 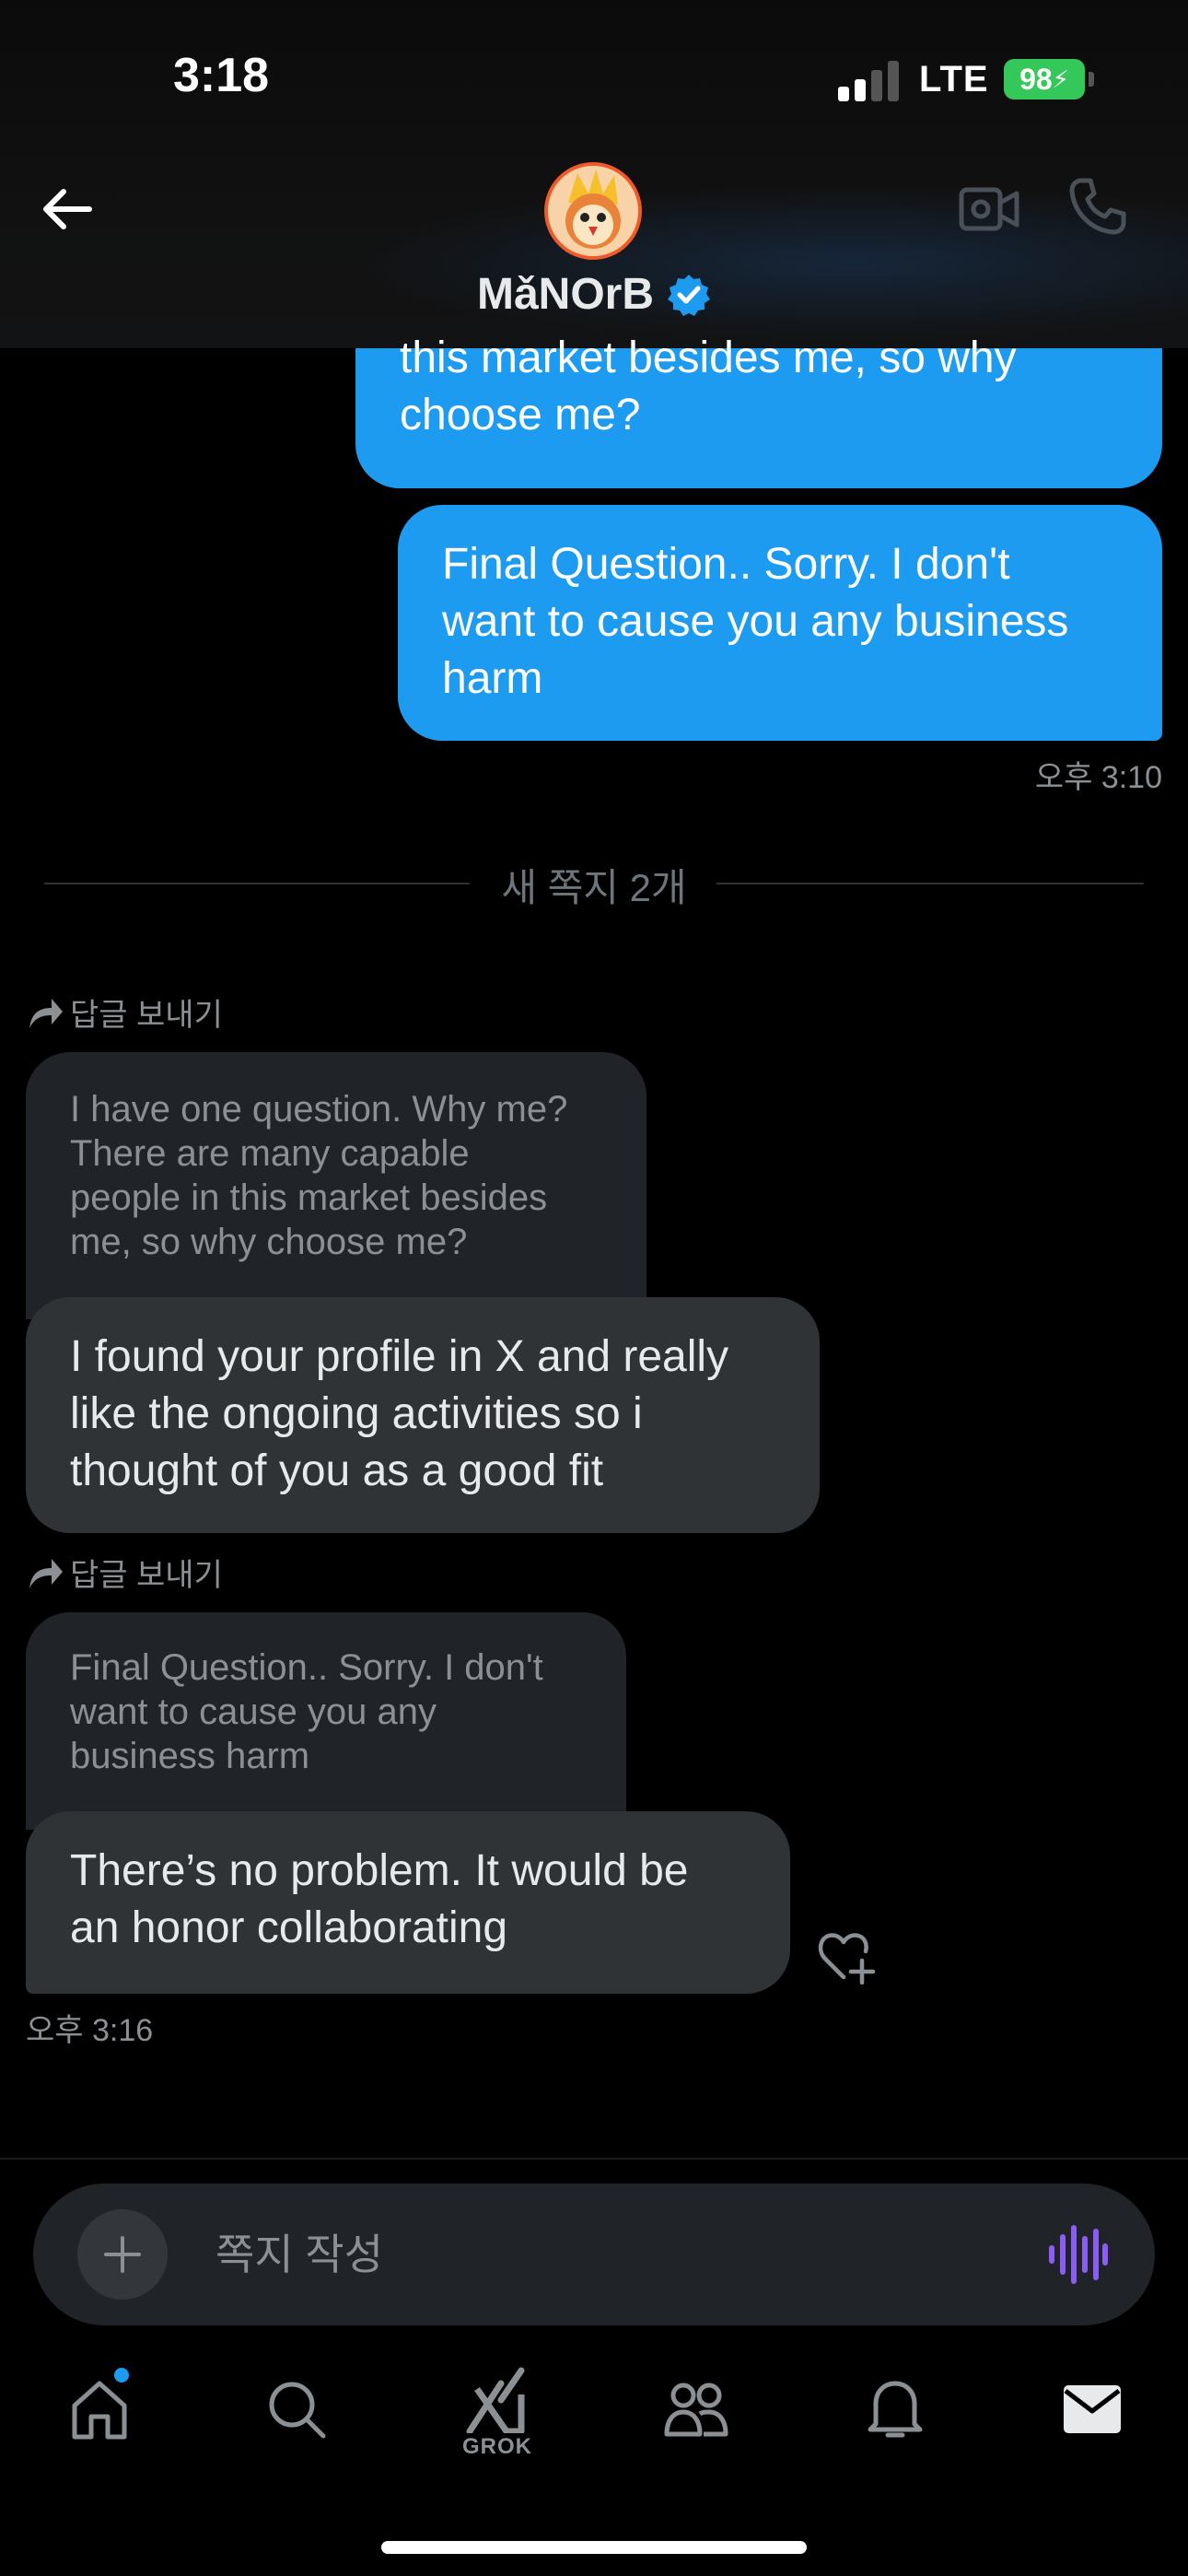 I want to click on nav-grok: GROK, so click(x=497, y=2409).